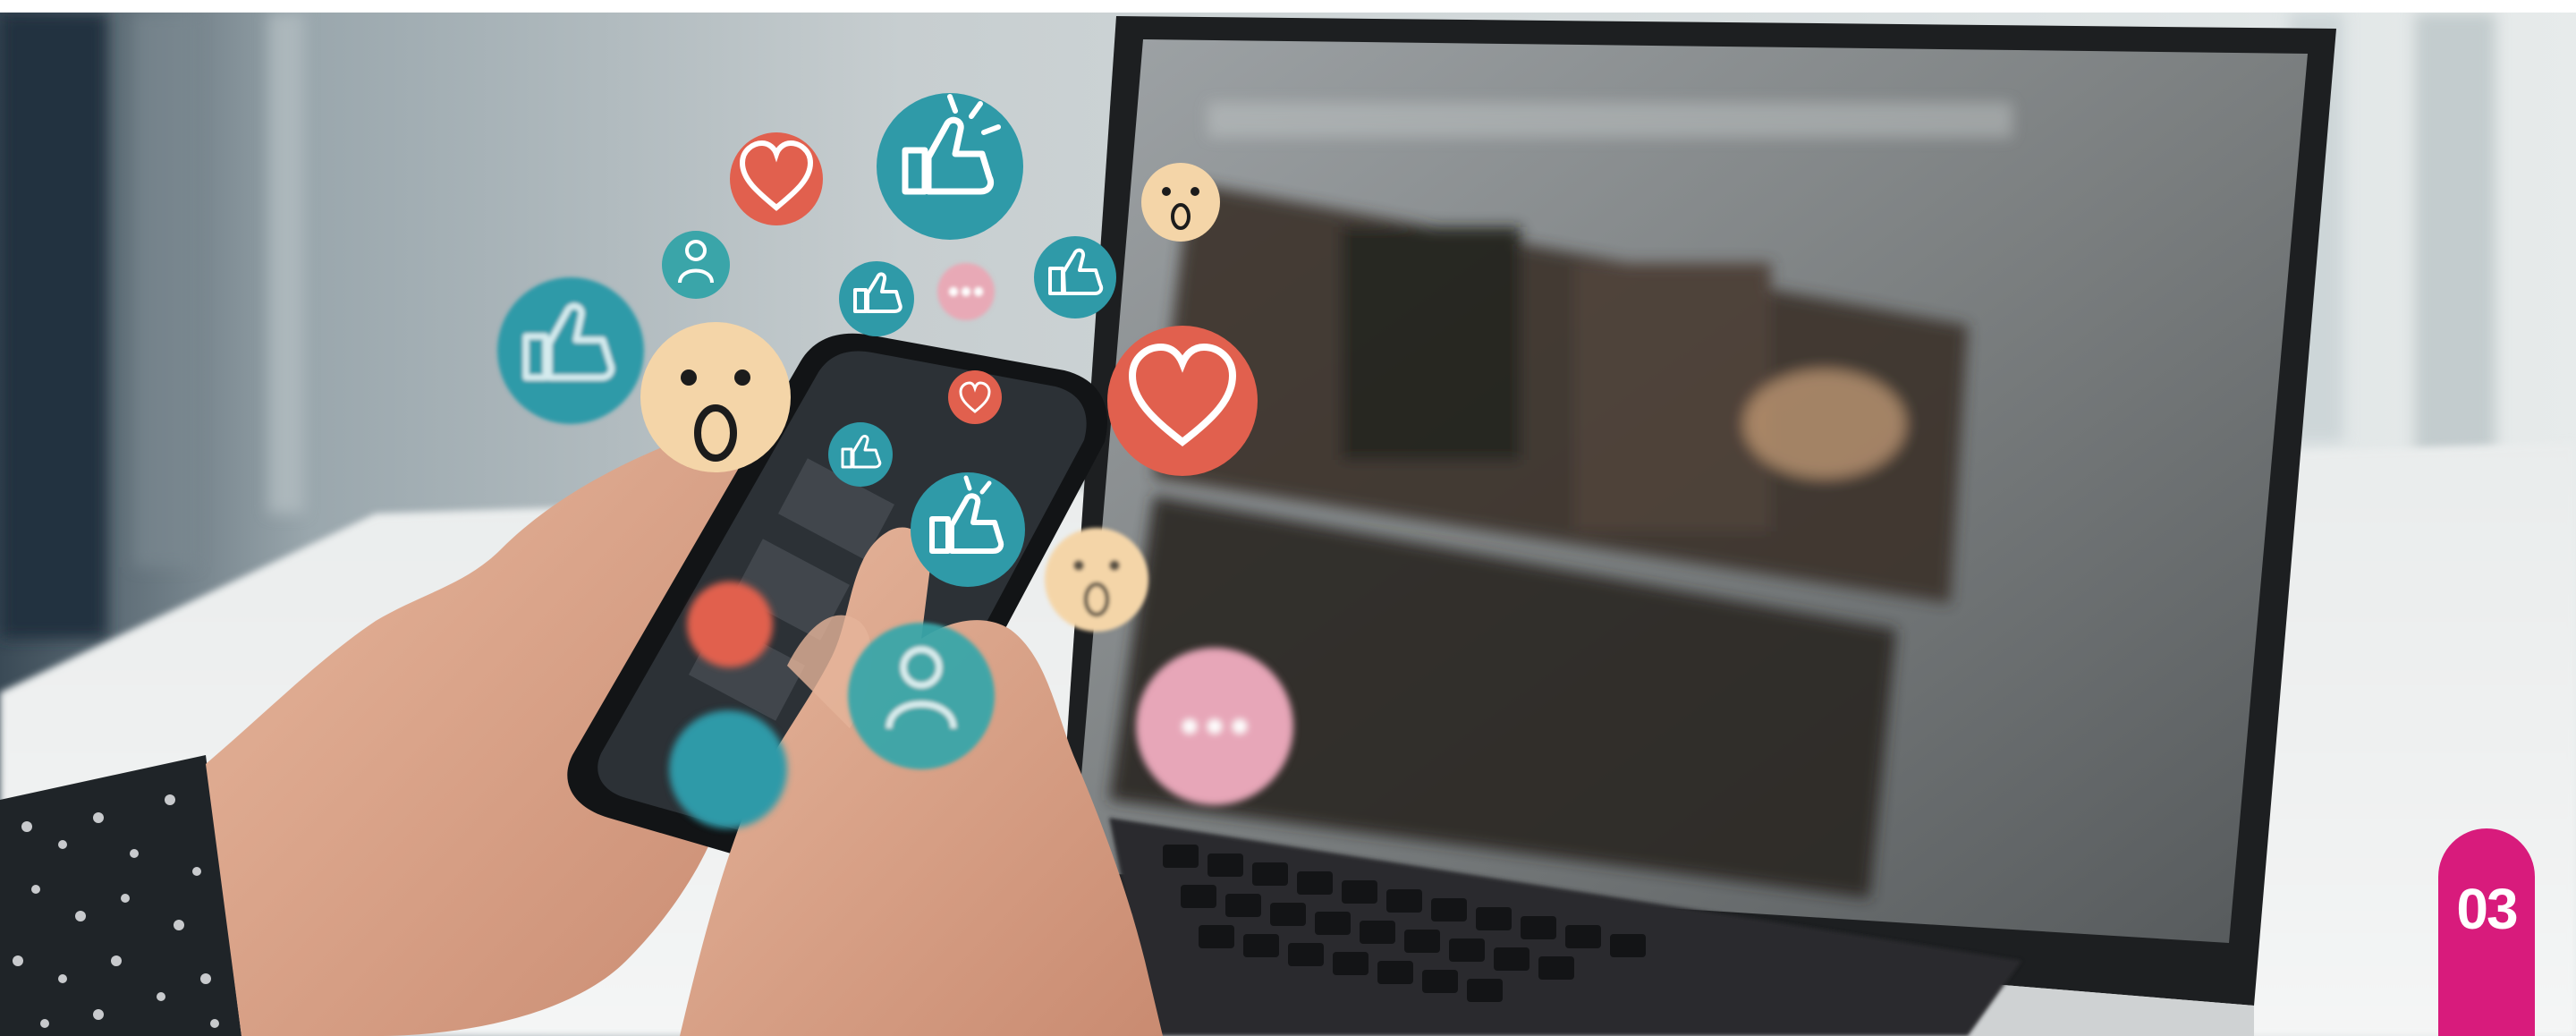 This screenshot has width=2576, height=1036. What do you see at coordinates (2487, 909) in the screenshot?
I see `page-number: 03` at bounding box center [2487, 909].